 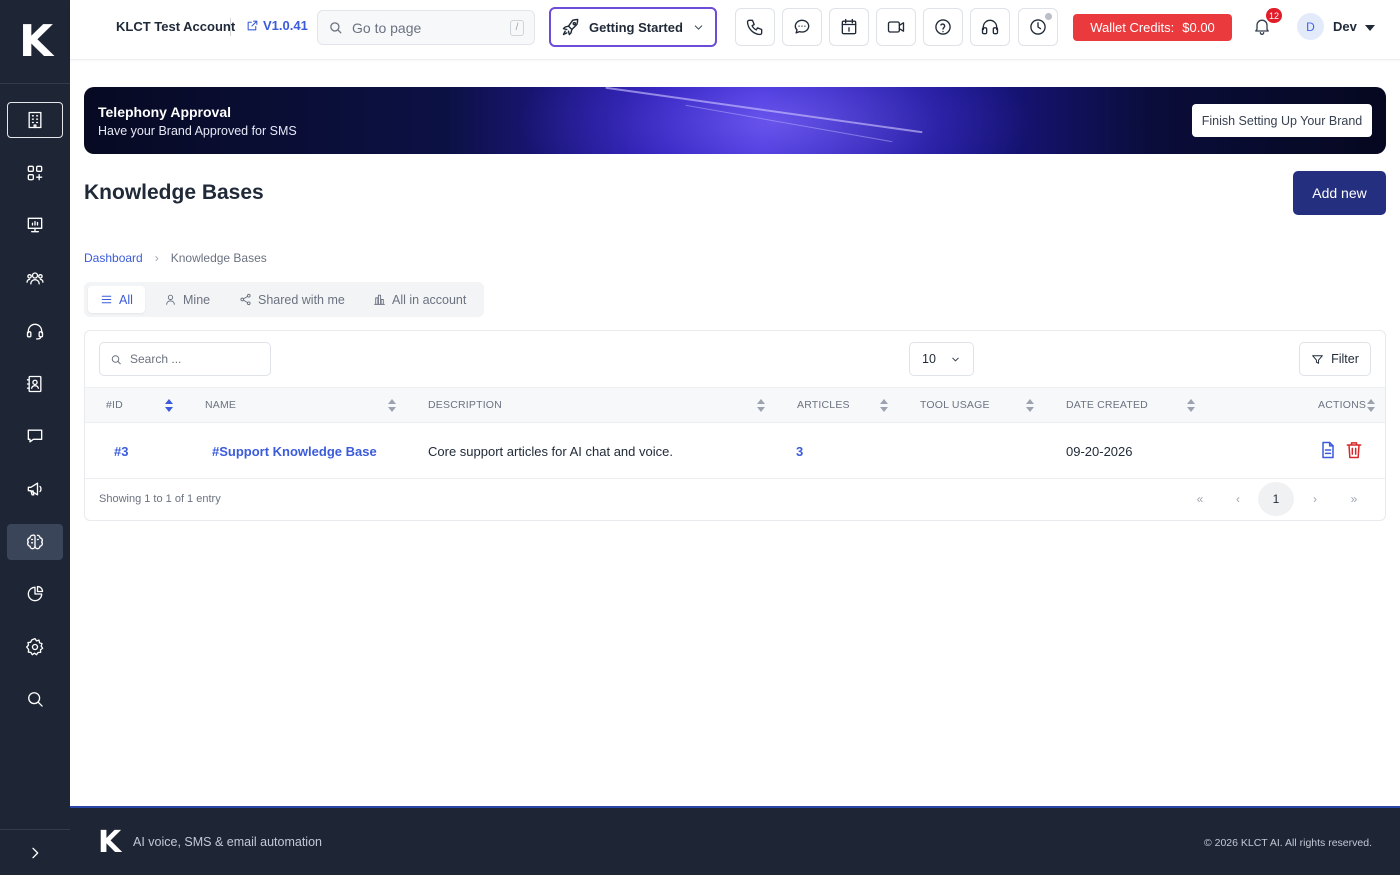 What do you see at coordinates (1354, 450) in the screenshot?
I see `delete-button` at bounding box center [1354, 450].